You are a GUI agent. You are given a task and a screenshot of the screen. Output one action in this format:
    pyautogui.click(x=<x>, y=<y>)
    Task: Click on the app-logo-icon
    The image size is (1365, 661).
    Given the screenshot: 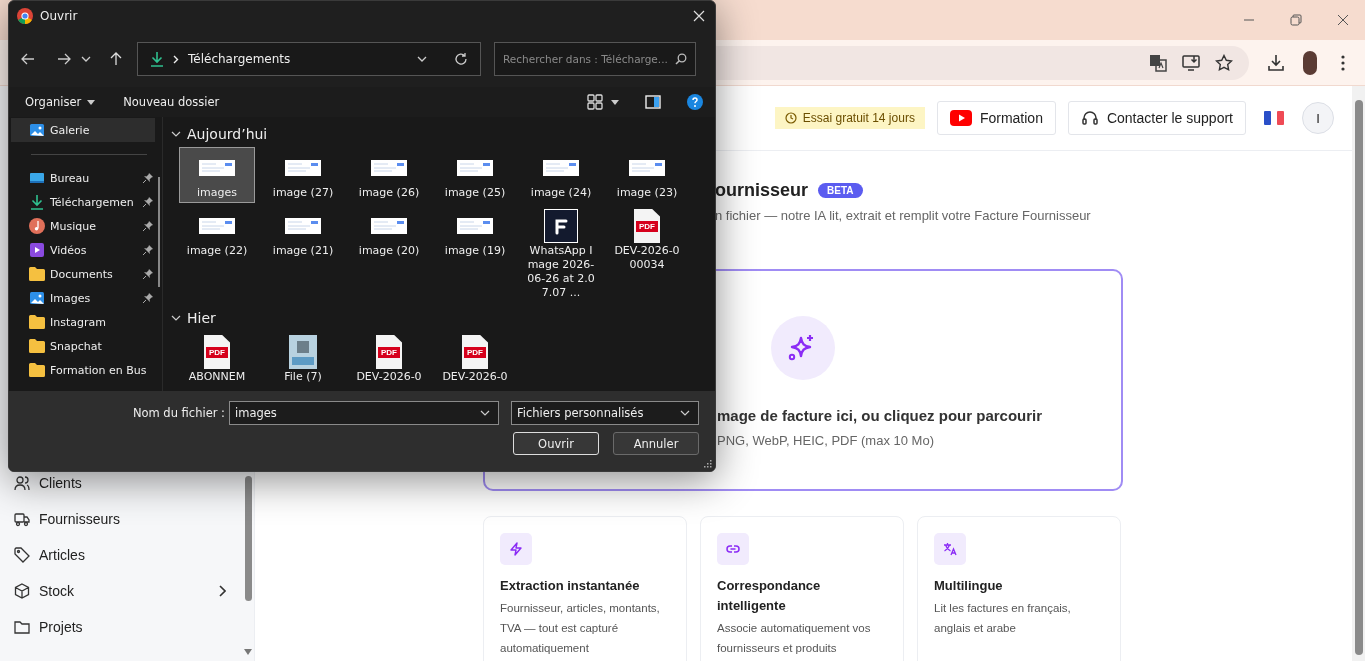 What is the action you would take?
    pyautogui.click(x=561, y=226)
    